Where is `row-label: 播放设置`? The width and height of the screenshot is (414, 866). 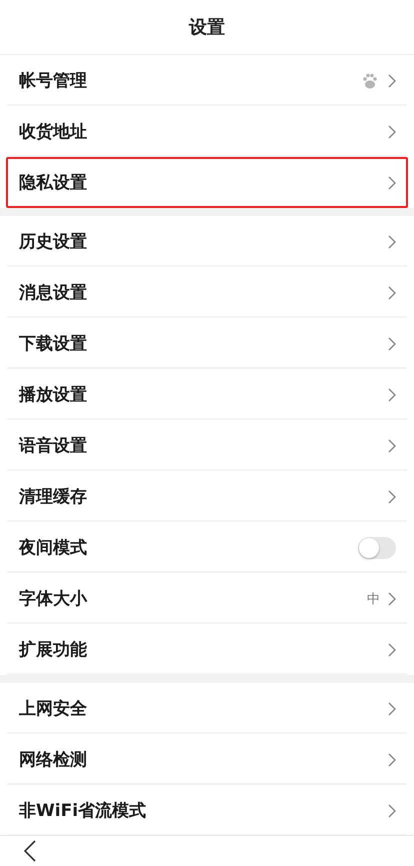 row-label: 播放设置 is located at coordinates (53, 395).